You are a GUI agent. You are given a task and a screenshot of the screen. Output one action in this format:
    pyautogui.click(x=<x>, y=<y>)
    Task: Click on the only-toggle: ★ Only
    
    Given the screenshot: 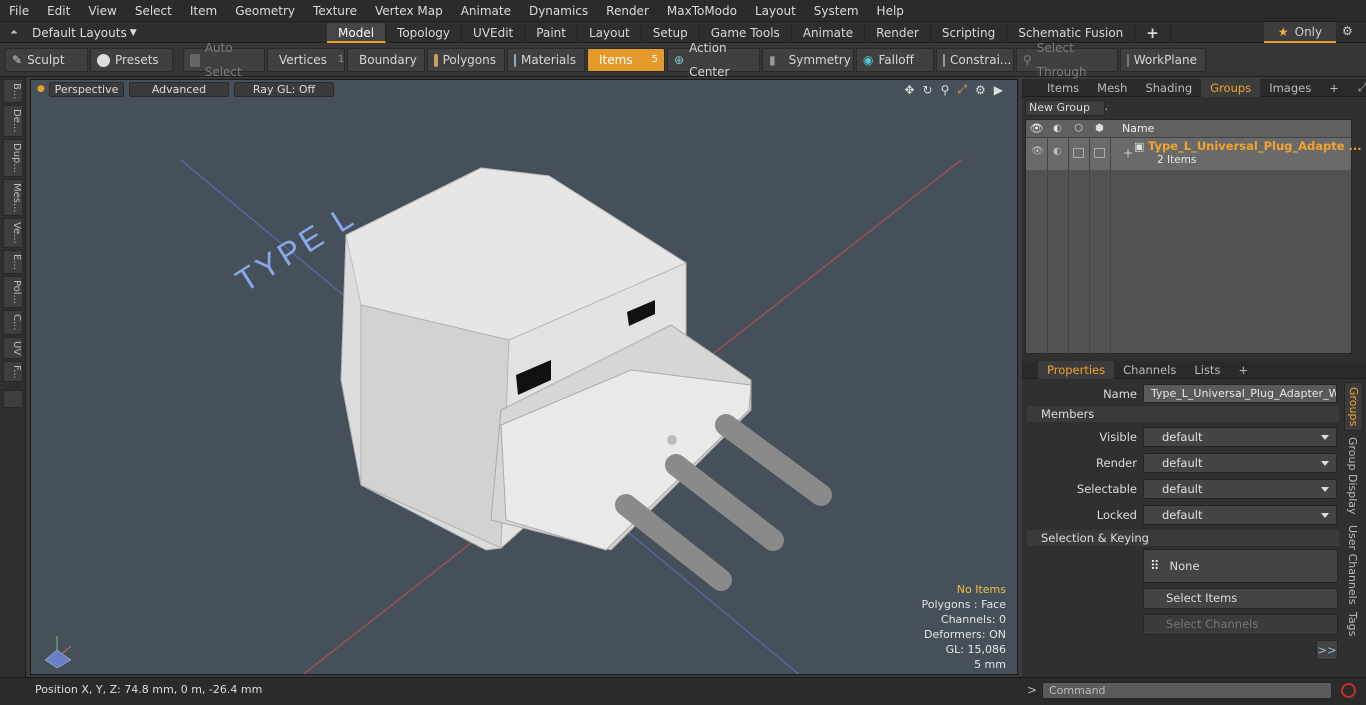 What is the action you would take?
    pyautogui.click(x=1300, y=32)
    